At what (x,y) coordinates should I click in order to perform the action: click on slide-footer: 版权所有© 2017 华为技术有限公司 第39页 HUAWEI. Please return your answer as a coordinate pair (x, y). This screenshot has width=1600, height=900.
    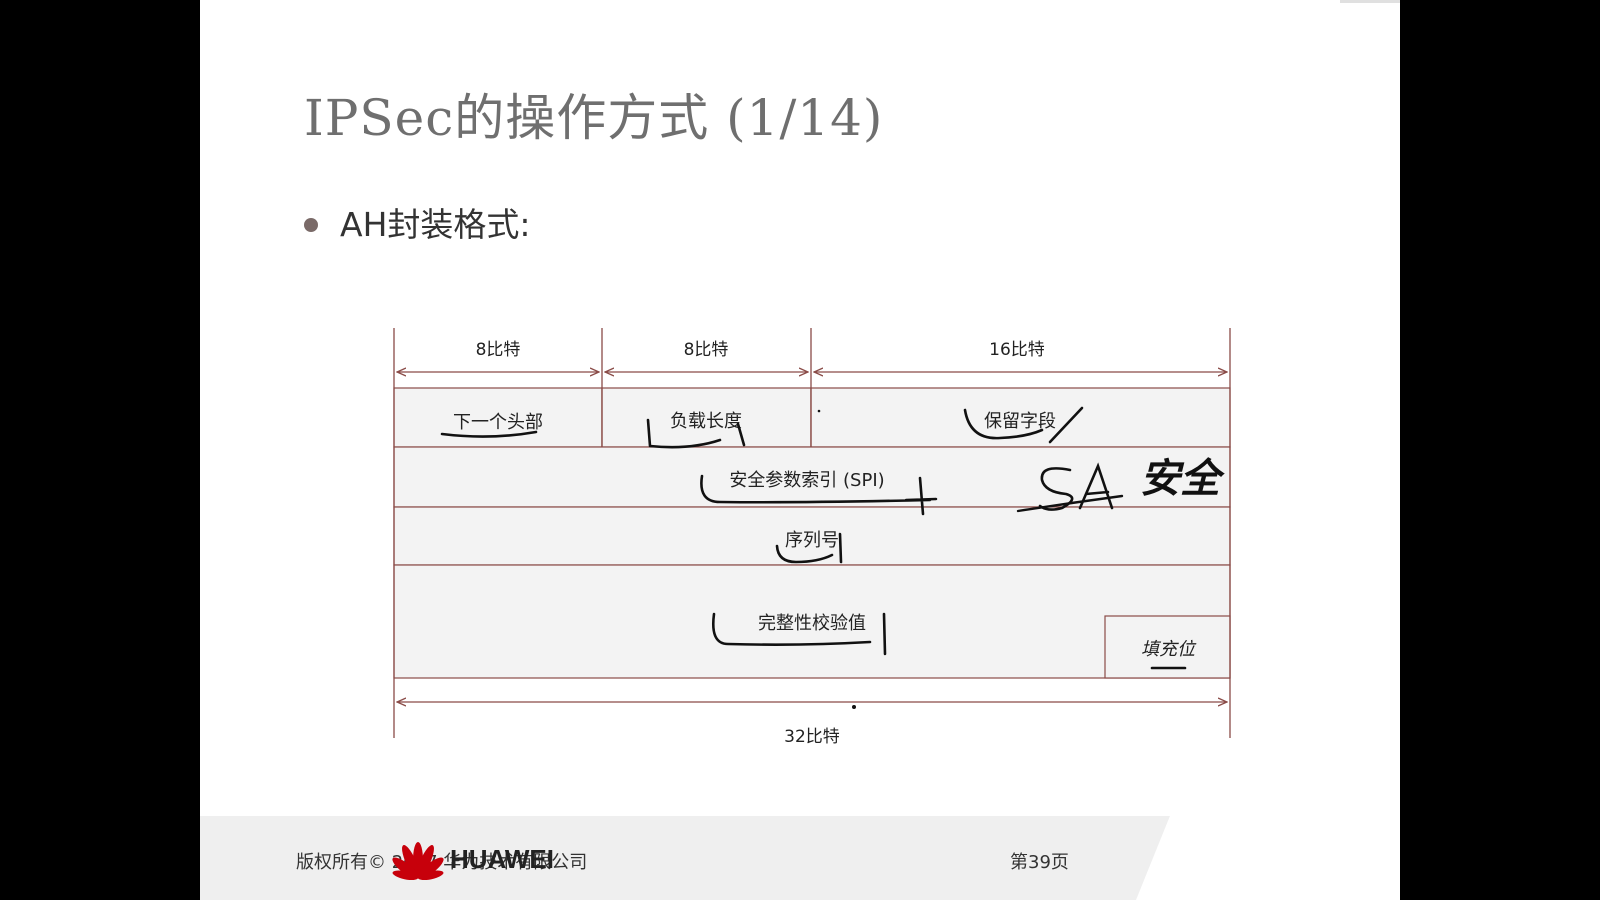
    Looking at the image, I should click on (800, 858).